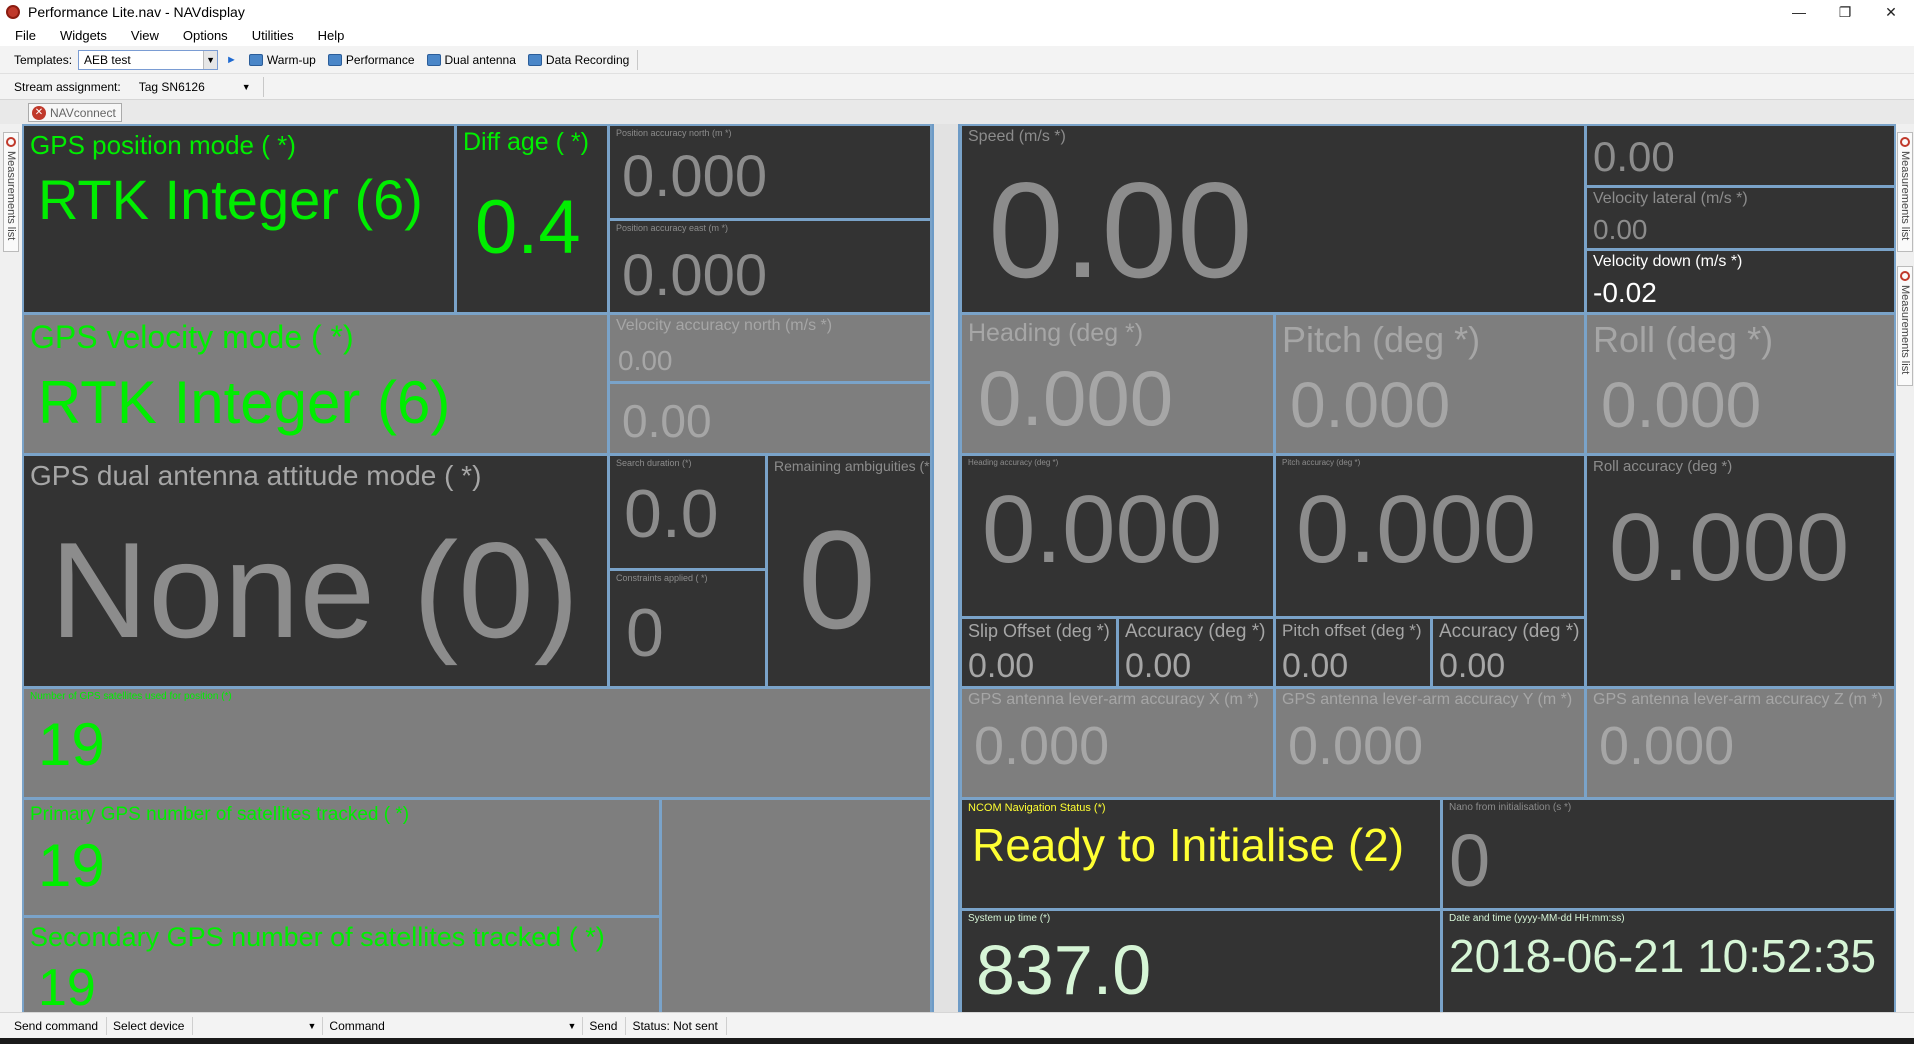 Image resolution: width=1914 pixels, height=1044 pixels. I want to click on measurements-list-label: Measurements list, so click(1905, 196).